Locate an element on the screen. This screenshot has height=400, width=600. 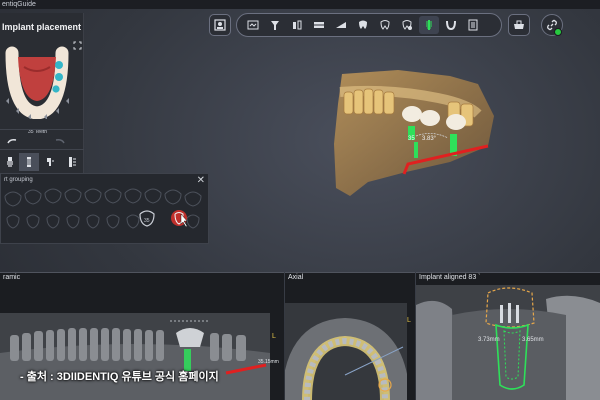
tooth-button is located at coordinates (363, 25).